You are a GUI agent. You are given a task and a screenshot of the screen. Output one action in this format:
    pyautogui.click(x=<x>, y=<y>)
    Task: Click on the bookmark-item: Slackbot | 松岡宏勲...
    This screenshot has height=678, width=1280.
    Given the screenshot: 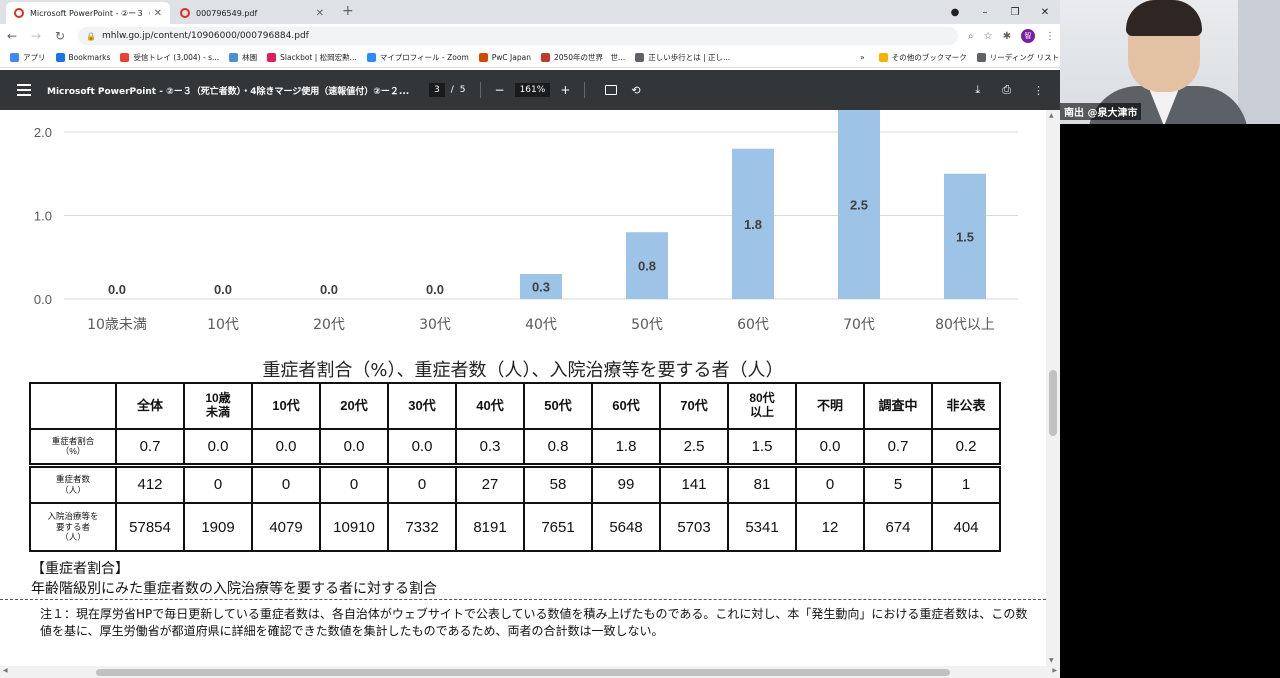 What is the action you would take?
    pyautogui.click(x=312, y=57)
    